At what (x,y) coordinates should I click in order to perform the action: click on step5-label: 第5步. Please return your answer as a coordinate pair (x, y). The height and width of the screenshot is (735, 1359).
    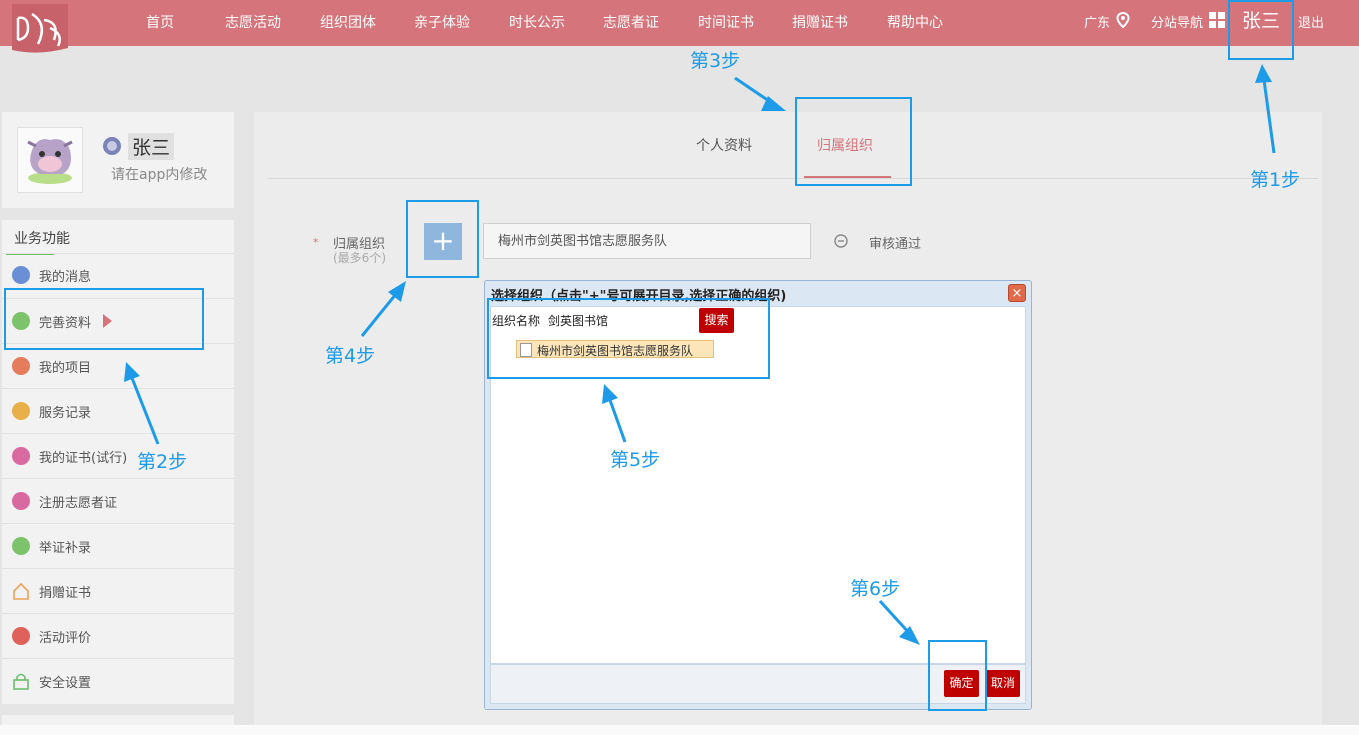
    Looking at the image, I should click on (635, 460).